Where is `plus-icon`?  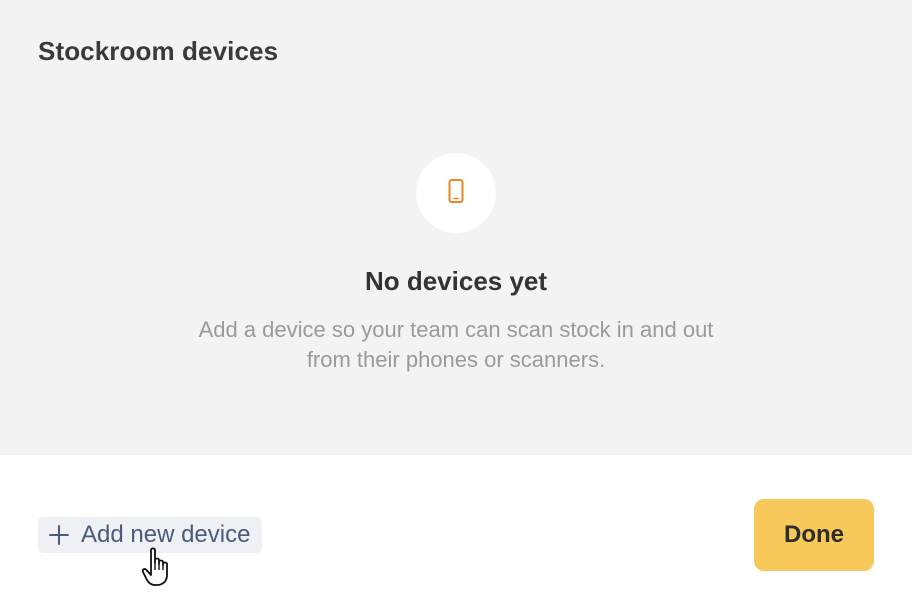
plus-icon is located at coordinates (59, 535).